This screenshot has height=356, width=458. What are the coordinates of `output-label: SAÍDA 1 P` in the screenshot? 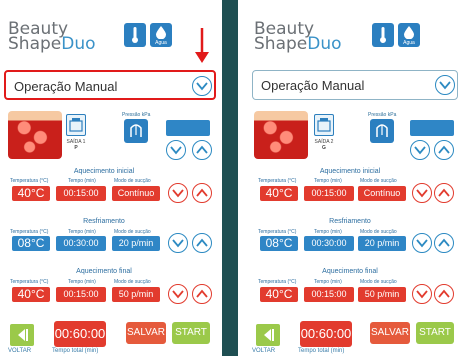 It's located at (76, 145).